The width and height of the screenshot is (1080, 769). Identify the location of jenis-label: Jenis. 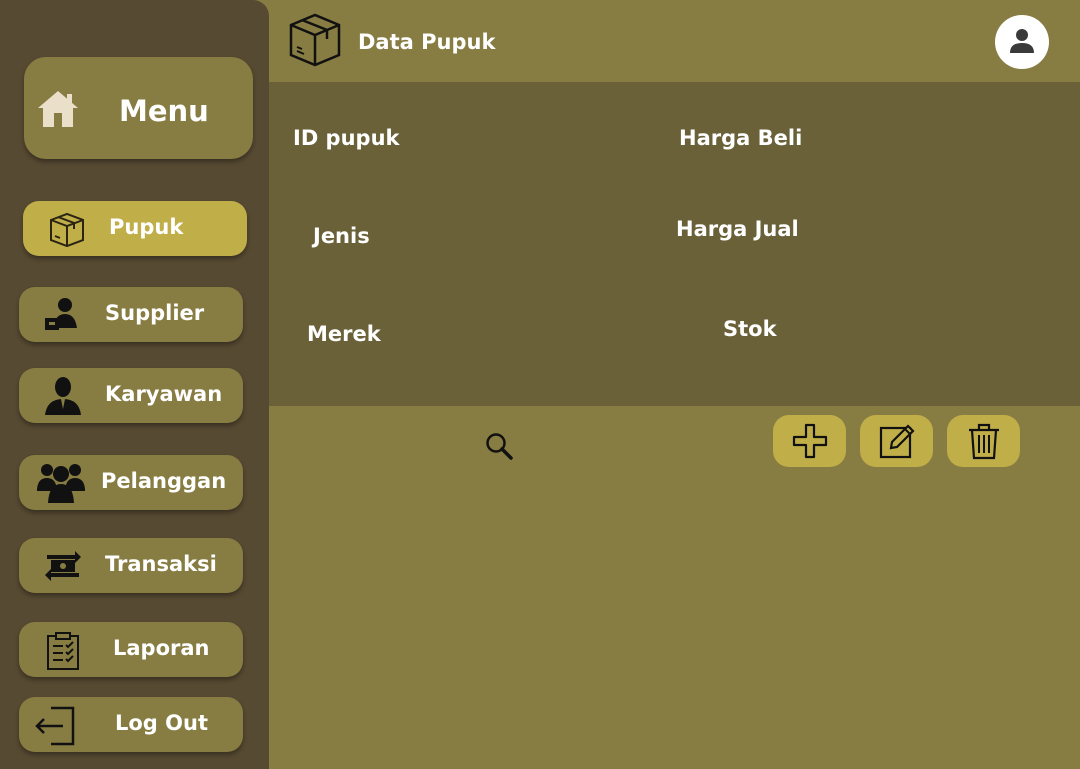
(341, 236).